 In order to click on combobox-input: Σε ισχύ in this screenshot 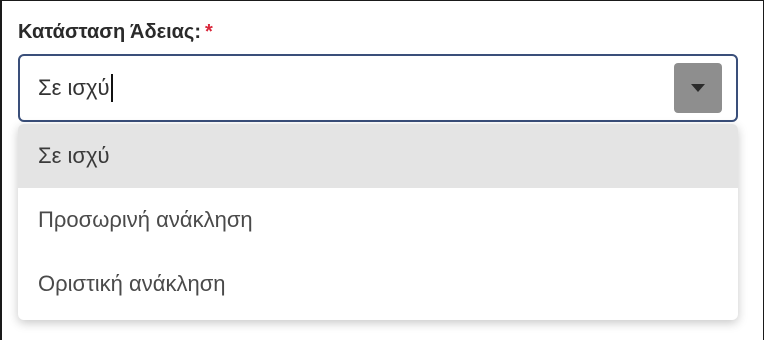, I will do `click(75, 88)`.